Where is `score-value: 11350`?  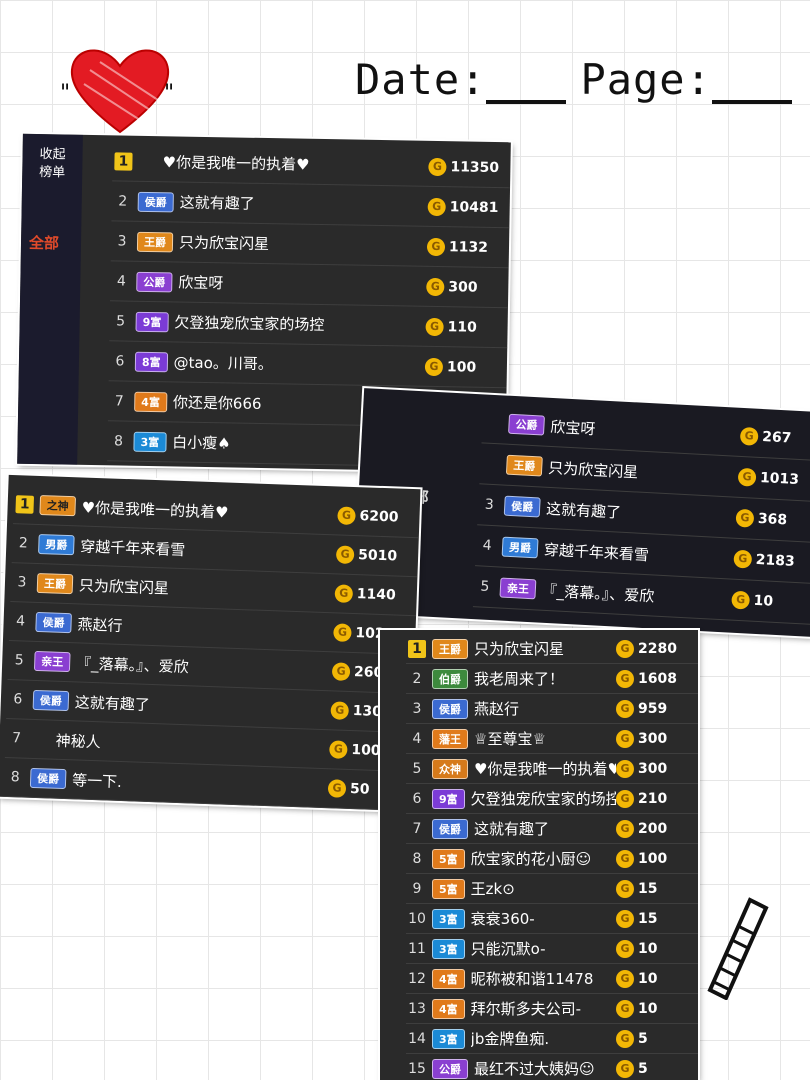 score-value: 11350 is located at coordinates (475, 167).